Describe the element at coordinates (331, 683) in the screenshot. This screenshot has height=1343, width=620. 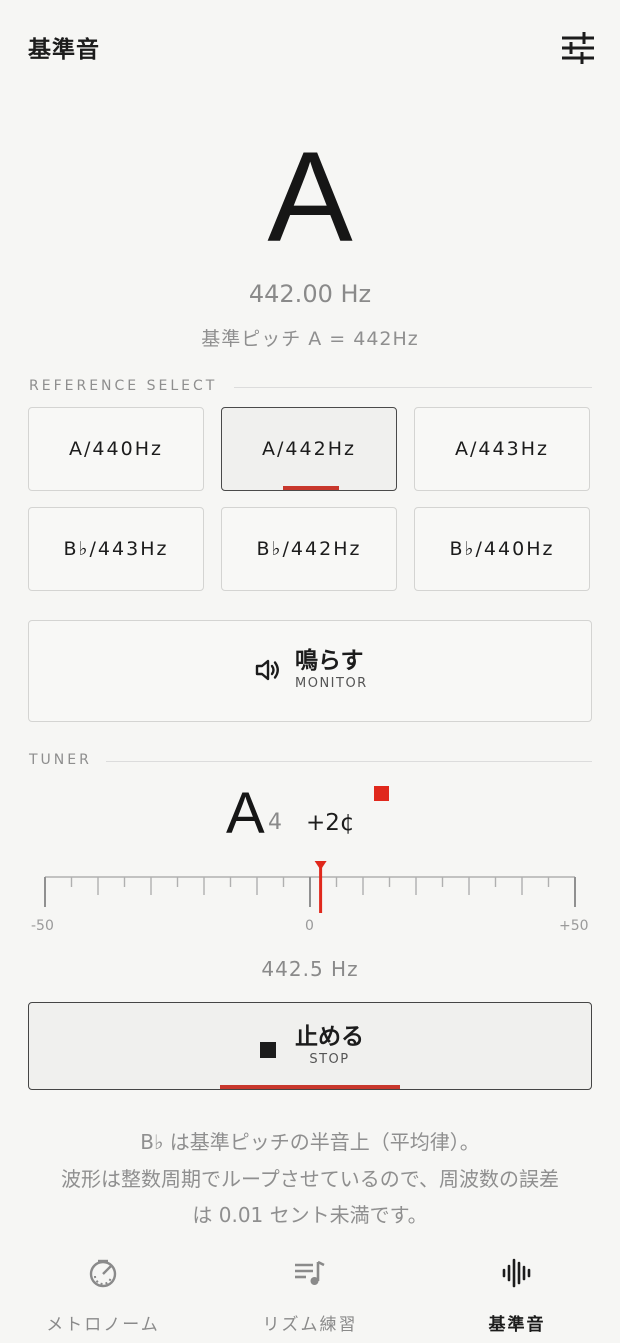
I see `monitor-button-sublabel: MONITOR` at that location.